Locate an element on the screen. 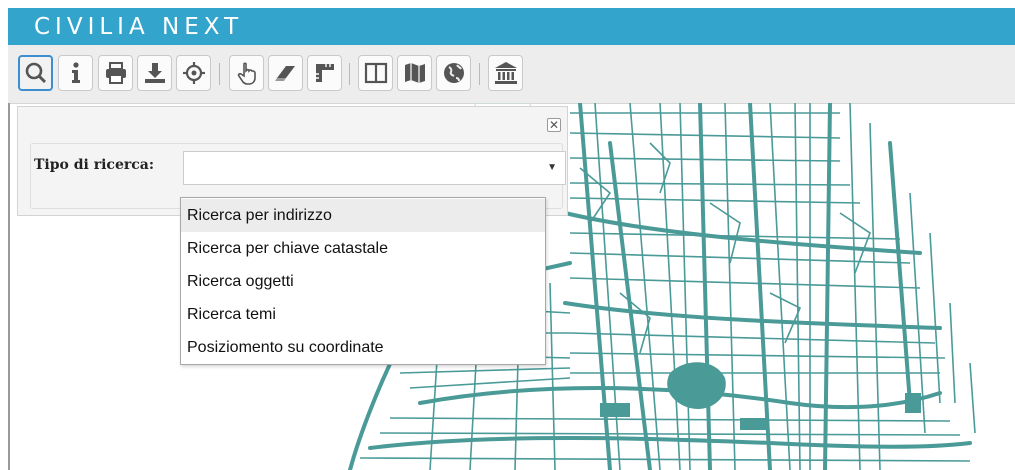 The height and width of the screenshot is (470, 1015). print-button is located at coordinates (115, 73).